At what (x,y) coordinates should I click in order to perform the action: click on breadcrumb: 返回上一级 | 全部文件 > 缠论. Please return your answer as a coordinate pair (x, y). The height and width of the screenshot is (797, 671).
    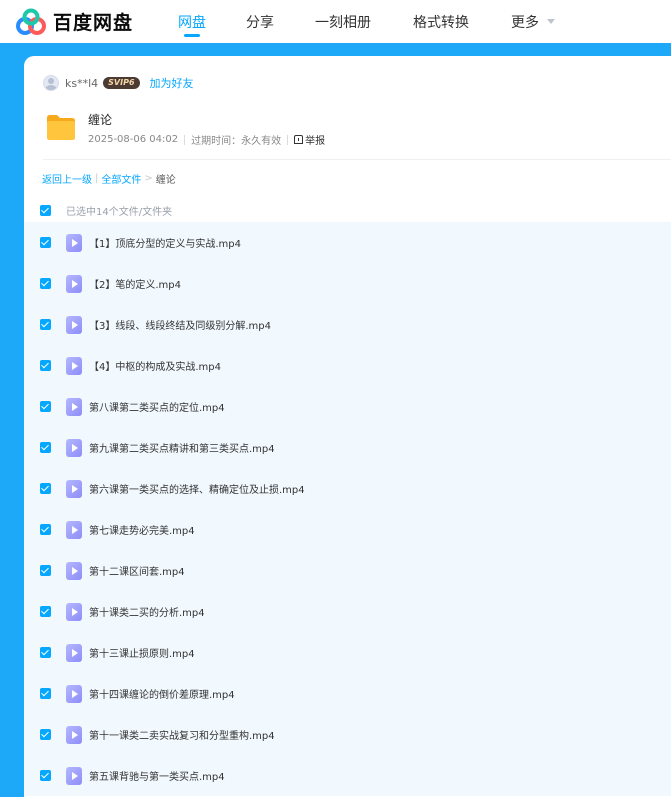
    Looking at the image, I should click on (109, 178).